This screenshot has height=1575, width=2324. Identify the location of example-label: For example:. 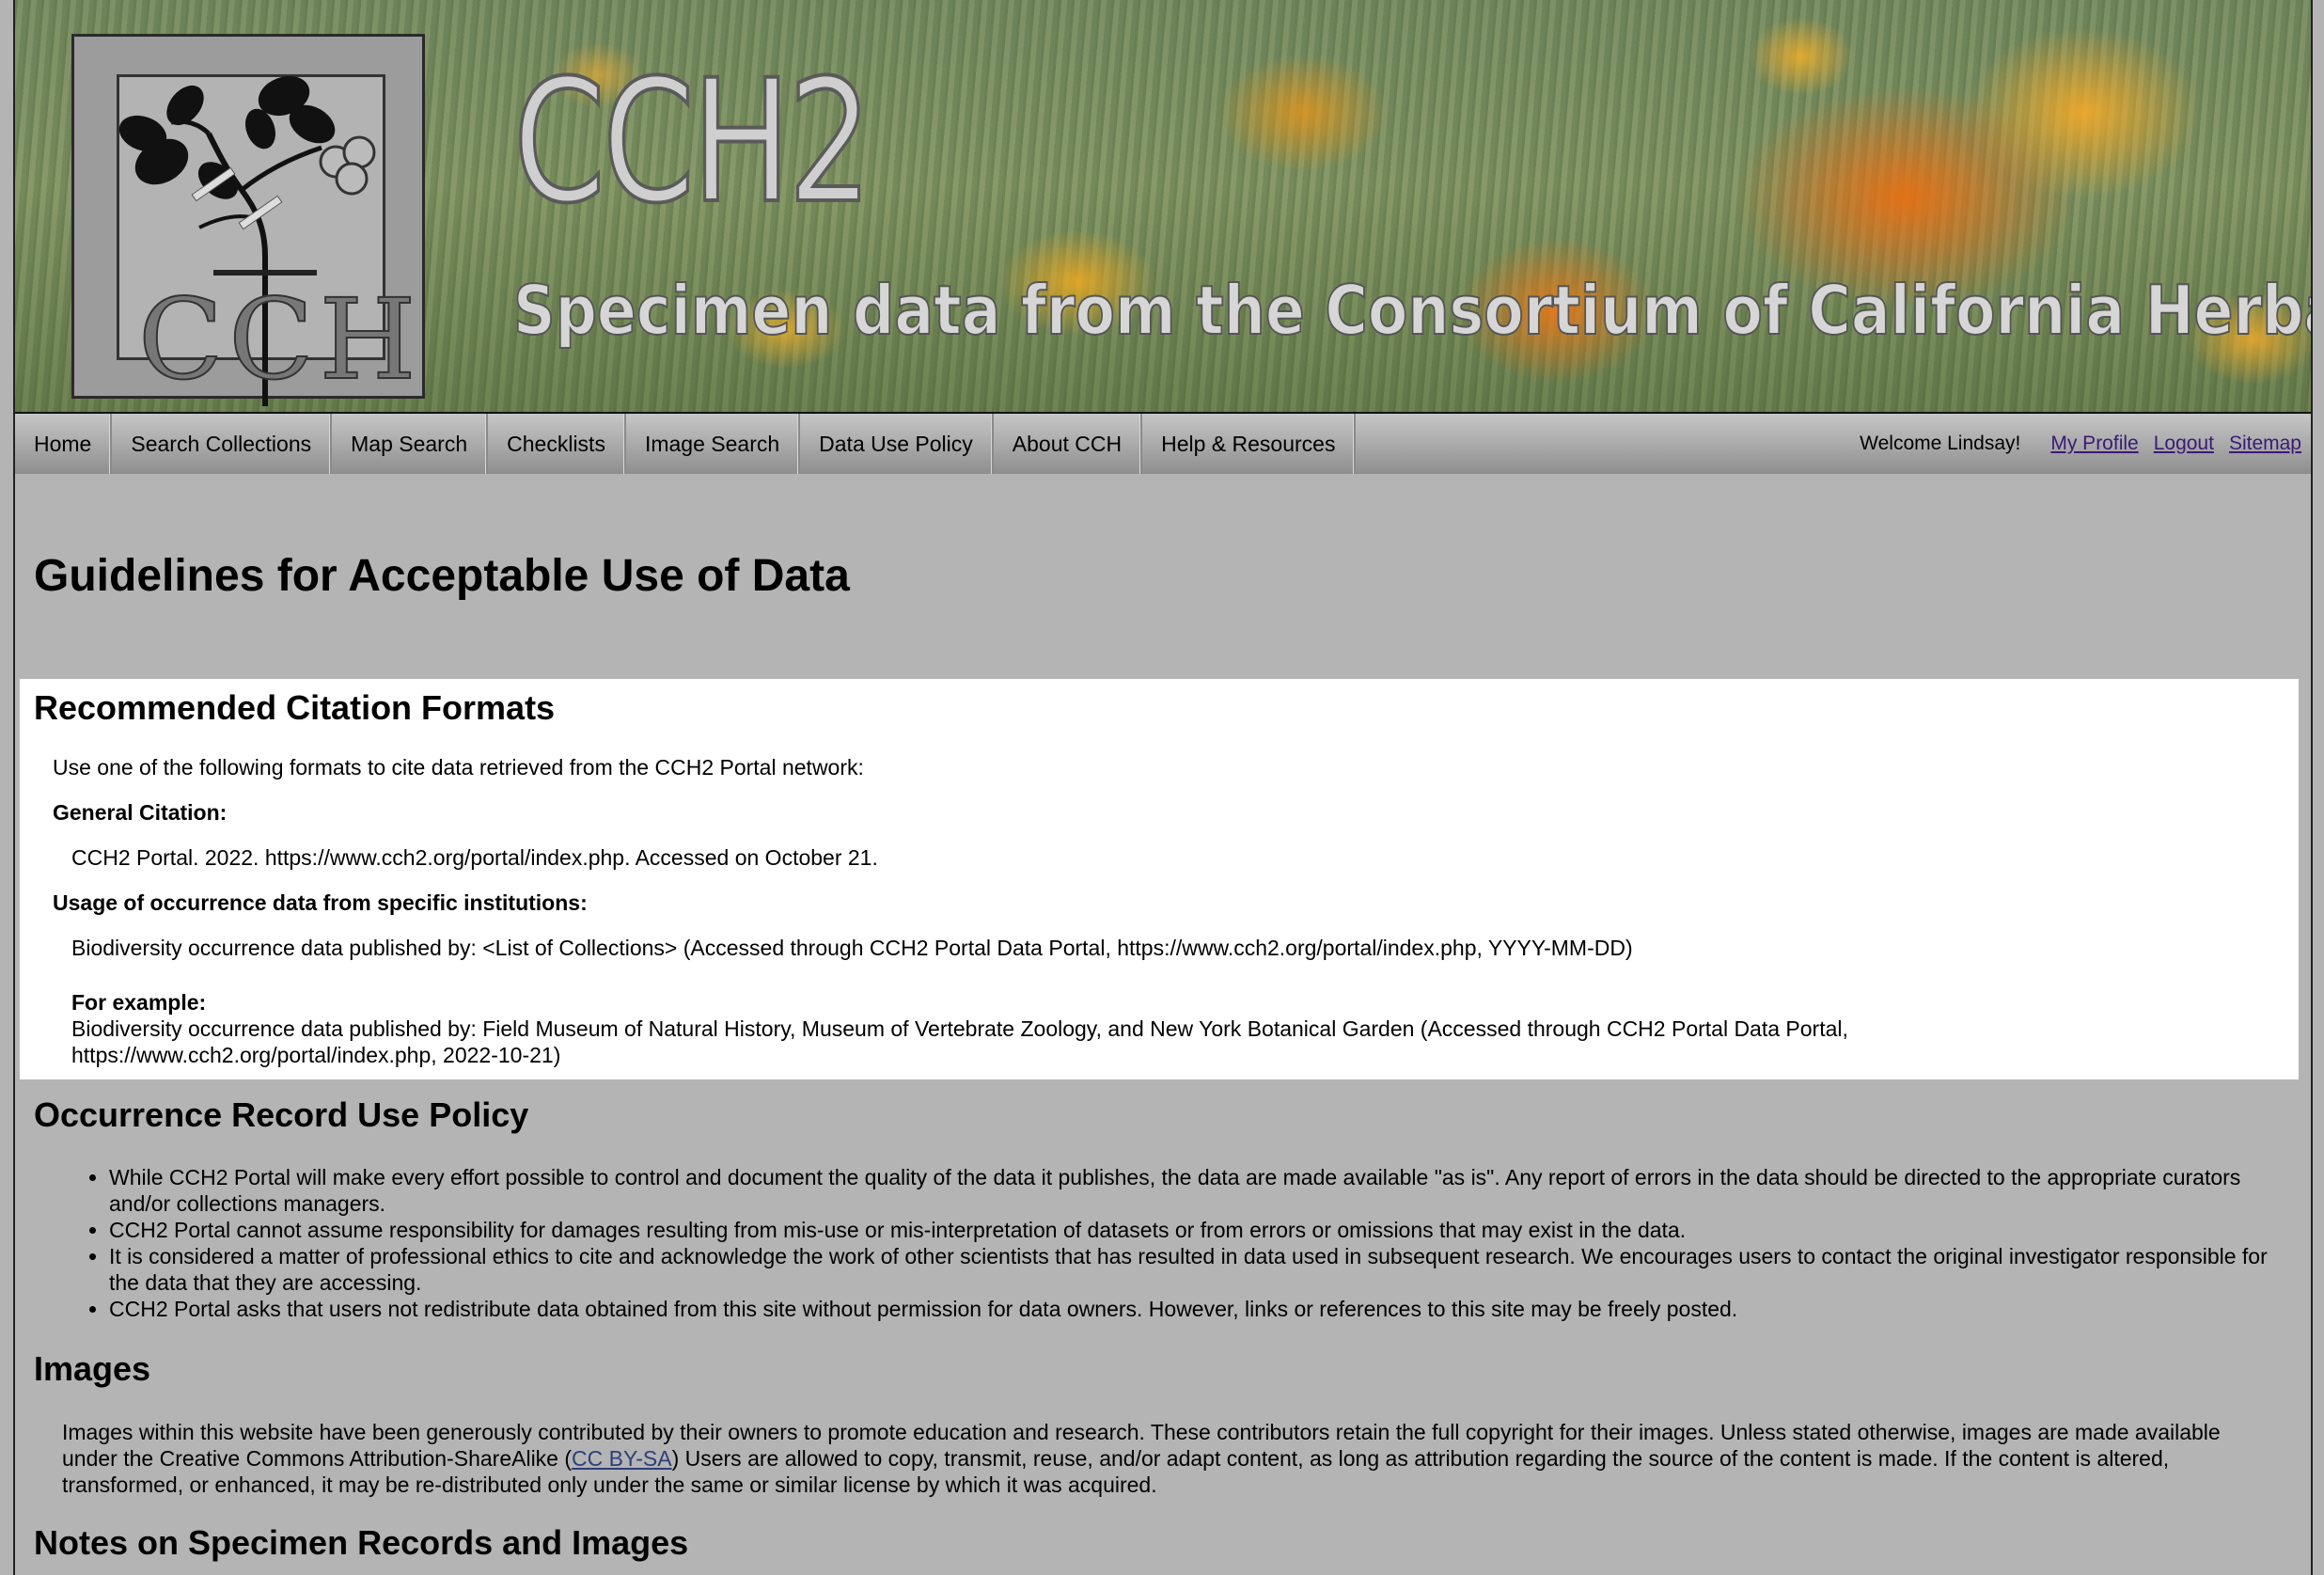
(139, 1003).